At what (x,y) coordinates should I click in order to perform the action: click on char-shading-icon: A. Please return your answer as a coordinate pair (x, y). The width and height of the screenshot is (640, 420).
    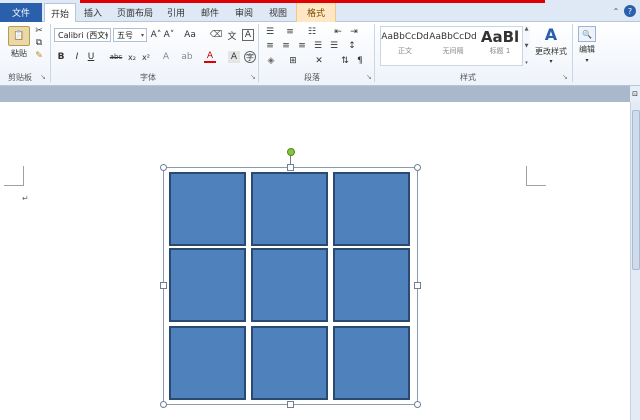
    Looking at the image, I should click on (234, 57).